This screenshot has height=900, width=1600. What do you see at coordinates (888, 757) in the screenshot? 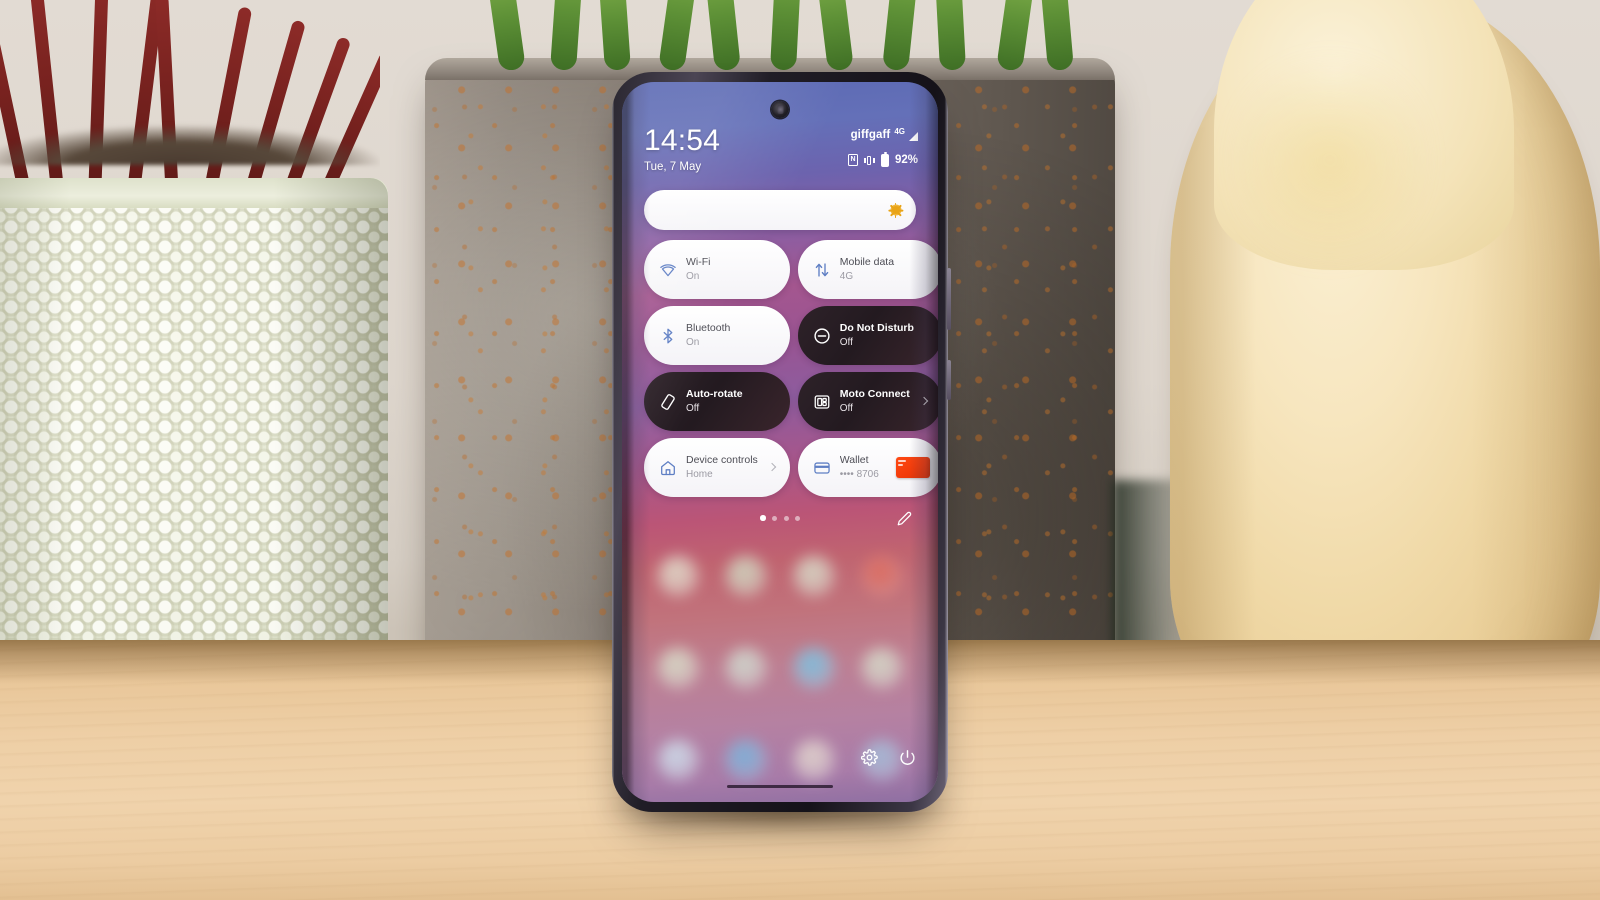
I see `bottom-action-bar` at bounding box center [888, 757].